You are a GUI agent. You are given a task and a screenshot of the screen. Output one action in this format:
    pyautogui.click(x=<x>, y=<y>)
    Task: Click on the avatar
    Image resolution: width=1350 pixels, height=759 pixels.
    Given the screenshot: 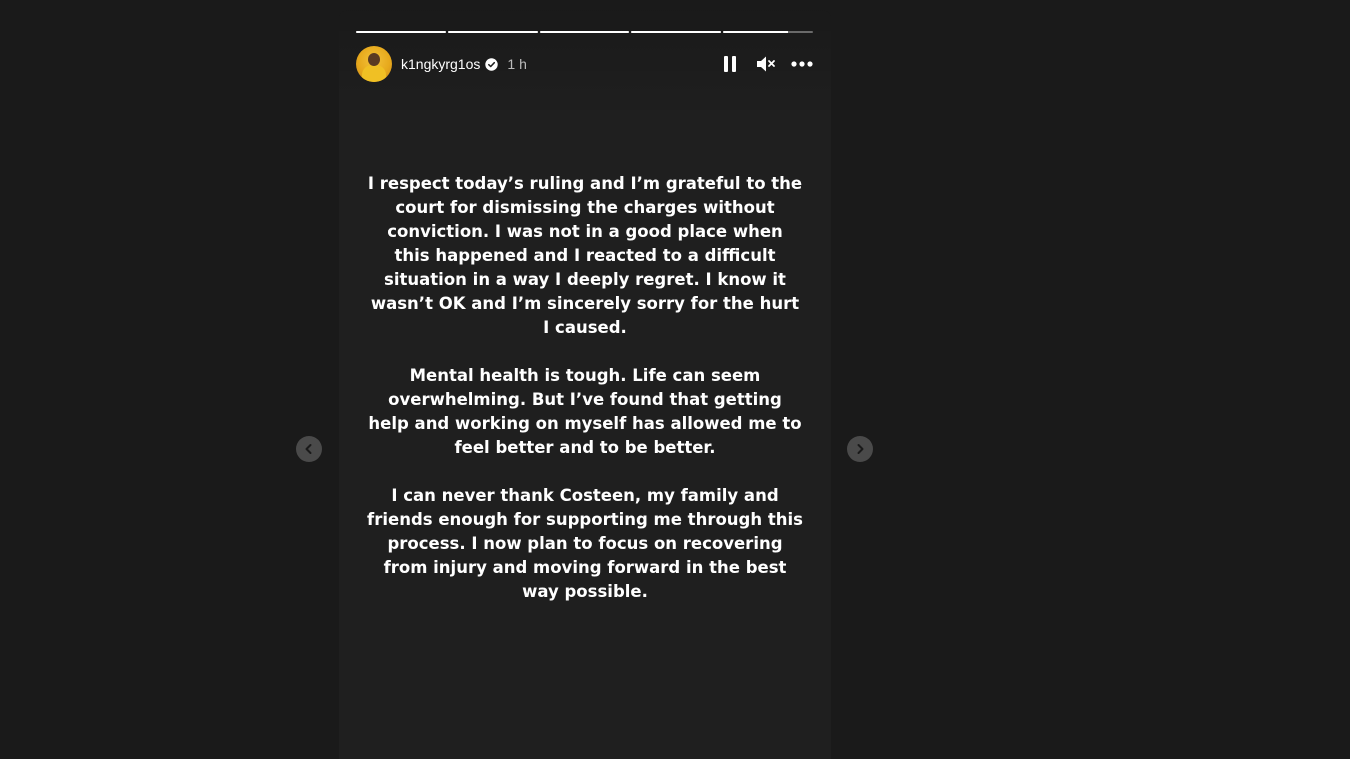 What is the action you would take?
    pyautogui.click(x=374, y=64)
    